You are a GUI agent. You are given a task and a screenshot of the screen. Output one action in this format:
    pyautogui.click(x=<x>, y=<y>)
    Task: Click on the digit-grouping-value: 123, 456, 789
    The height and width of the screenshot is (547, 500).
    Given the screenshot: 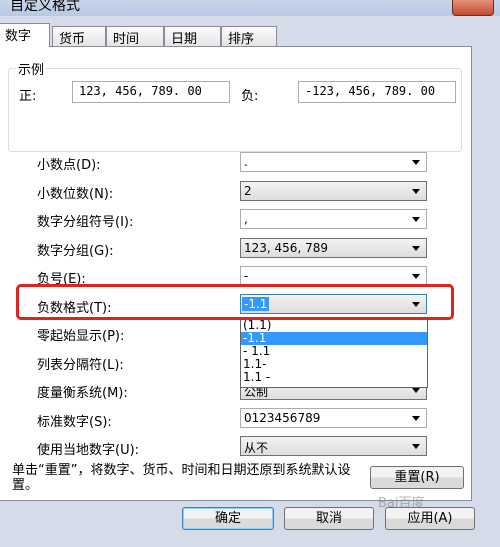 What is the action you would take?
    pyautogui.click(x=286, y=248)
    